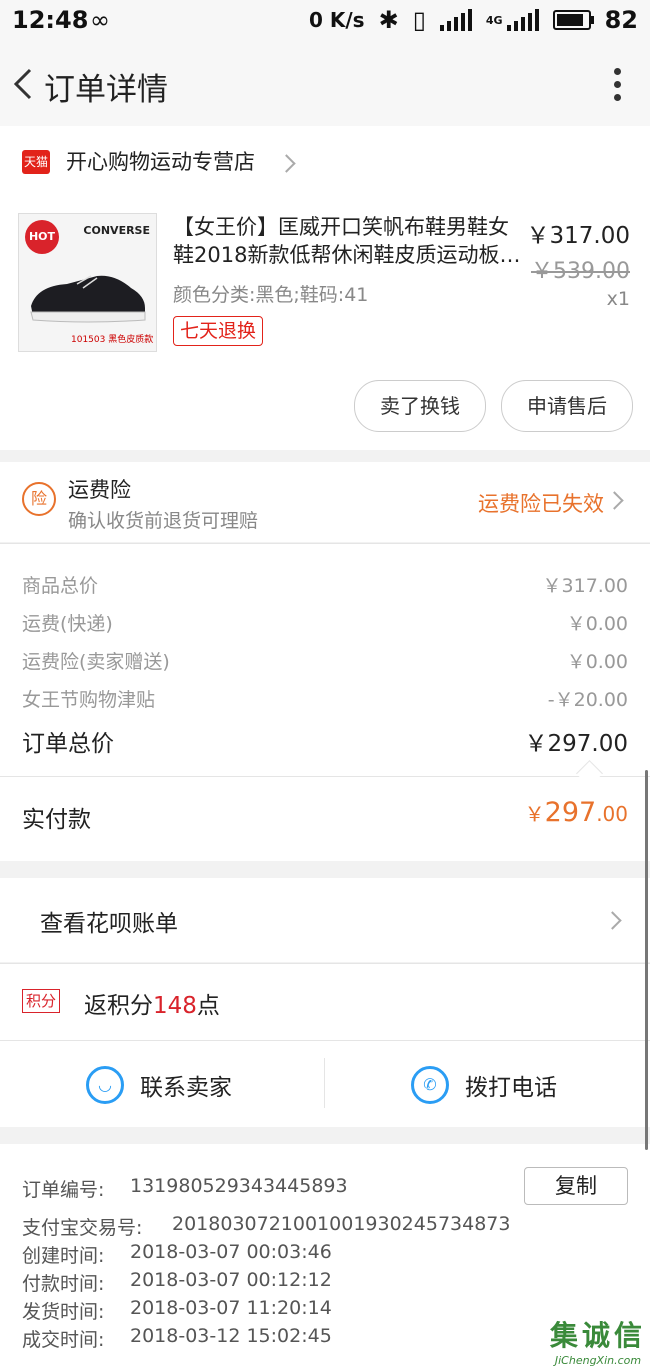  I want to click on status-time: 12:48, so click(50, 20).